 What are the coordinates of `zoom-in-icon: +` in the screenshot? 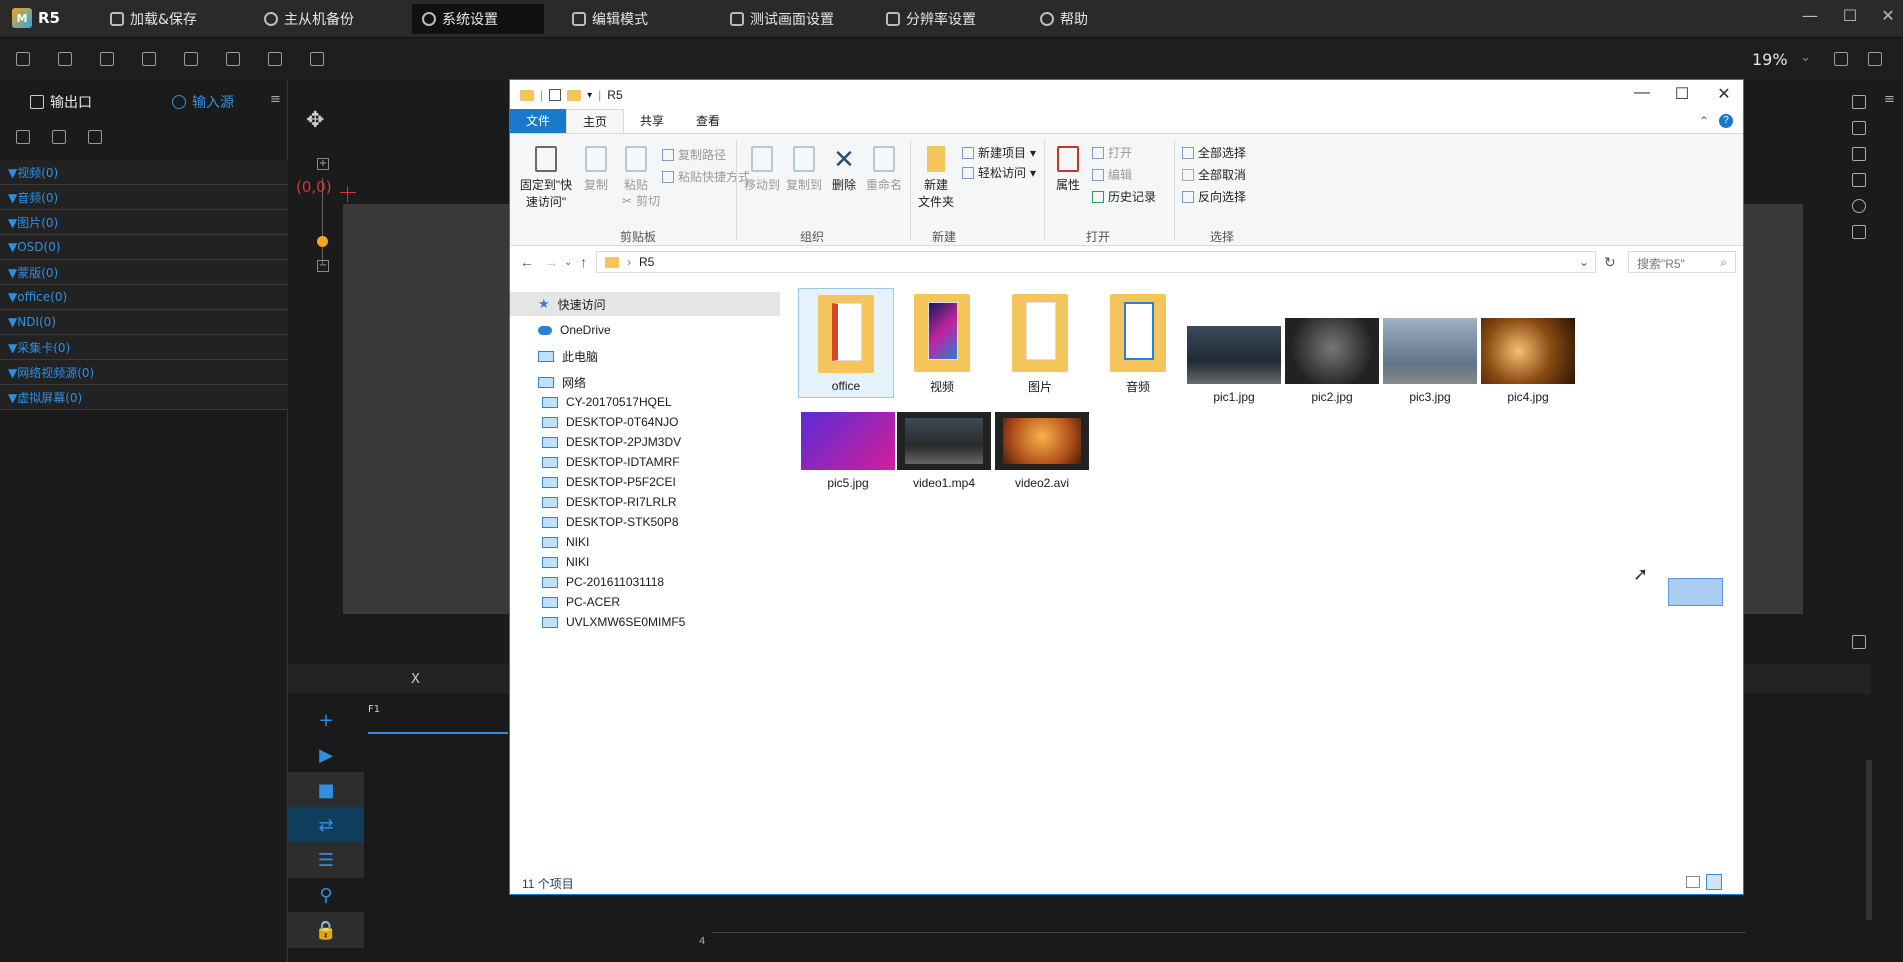 It's located at (323, 164).